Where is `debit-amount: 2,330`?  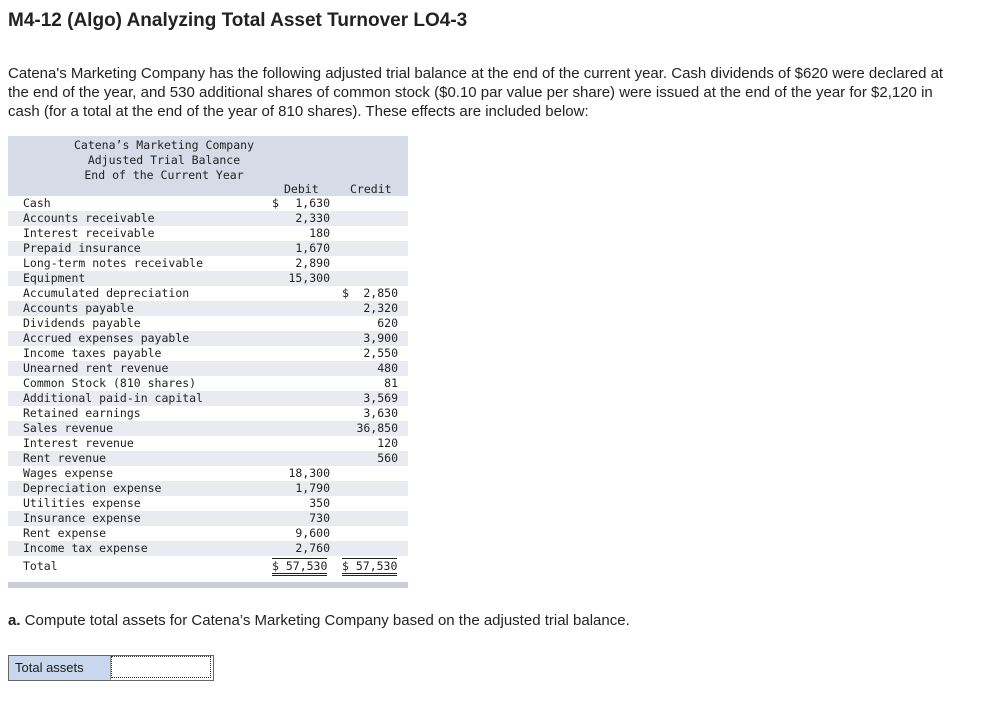
debit-amount: 2,330 is located at coordinates (312, 218).